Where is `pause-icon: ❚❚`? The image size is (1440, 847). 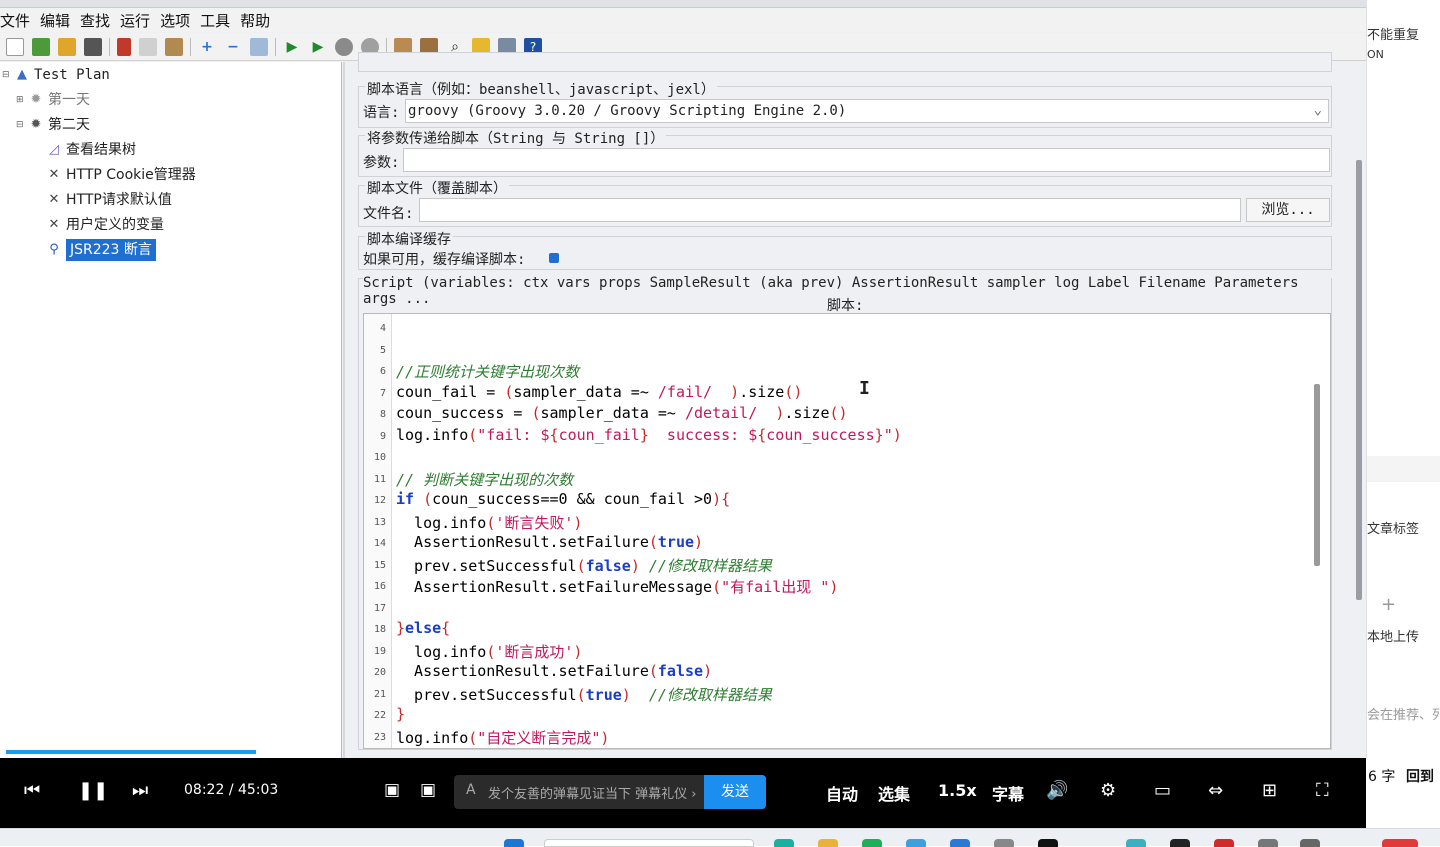
pause-icon: ❚❚ is located at coordinates (93, 790).